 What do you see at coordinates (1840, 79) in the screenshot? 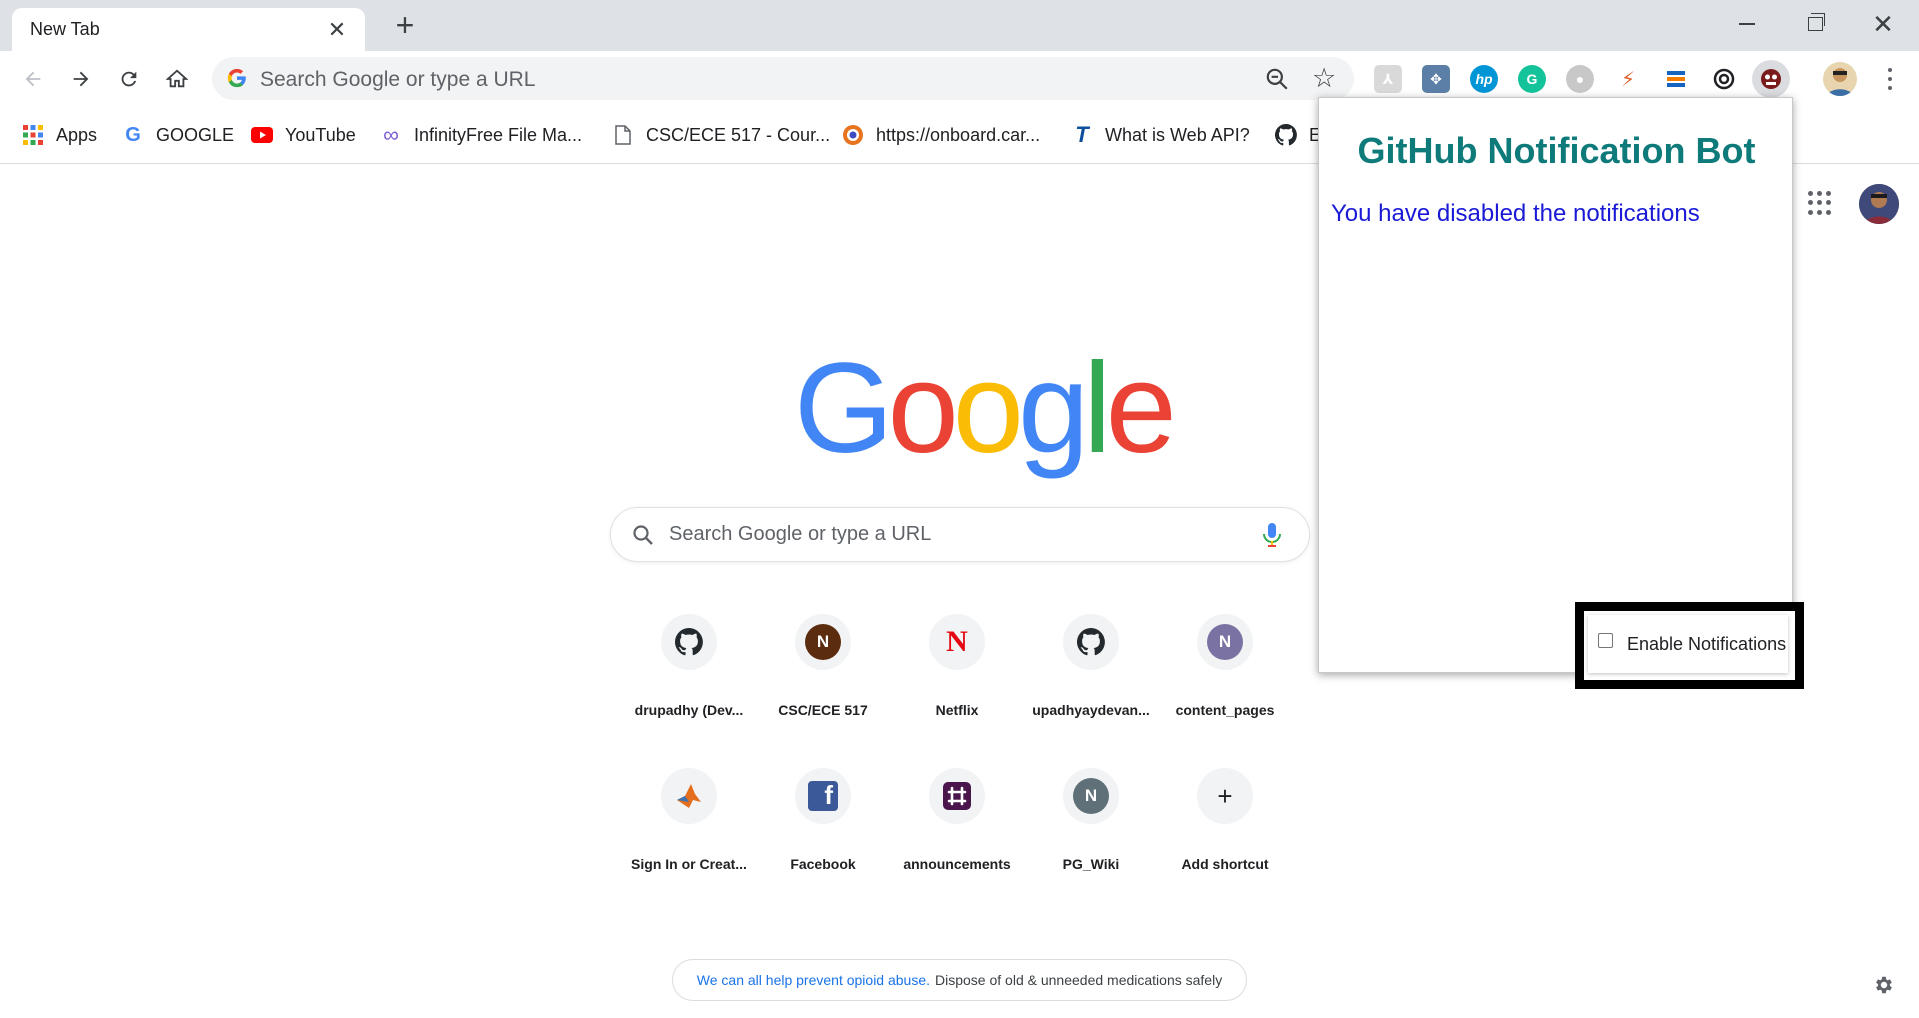
I see `profile-avatar` at bounding box center [1840, 79].